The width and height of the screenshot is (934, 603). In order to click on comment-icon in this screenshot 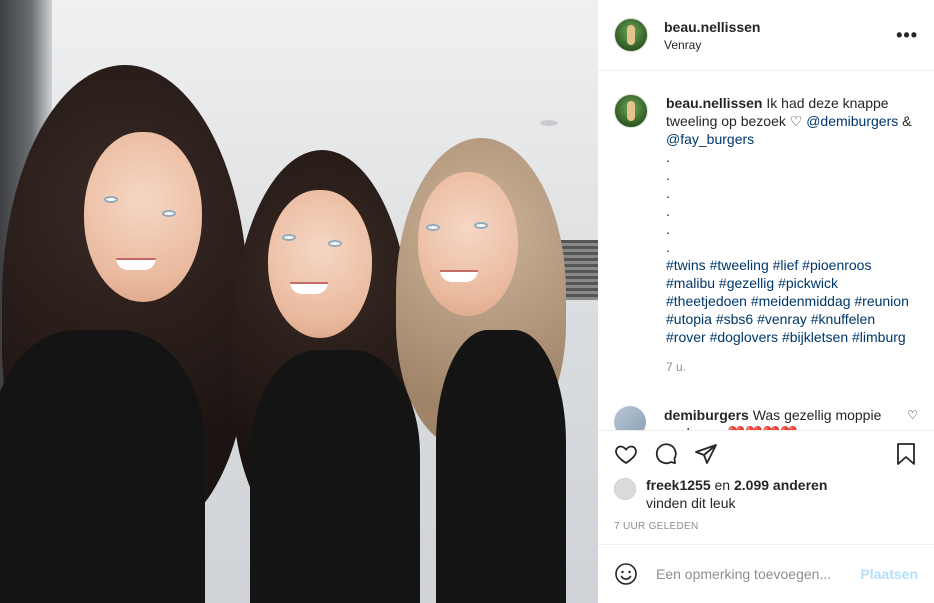, I will do `click(666, 454)`.